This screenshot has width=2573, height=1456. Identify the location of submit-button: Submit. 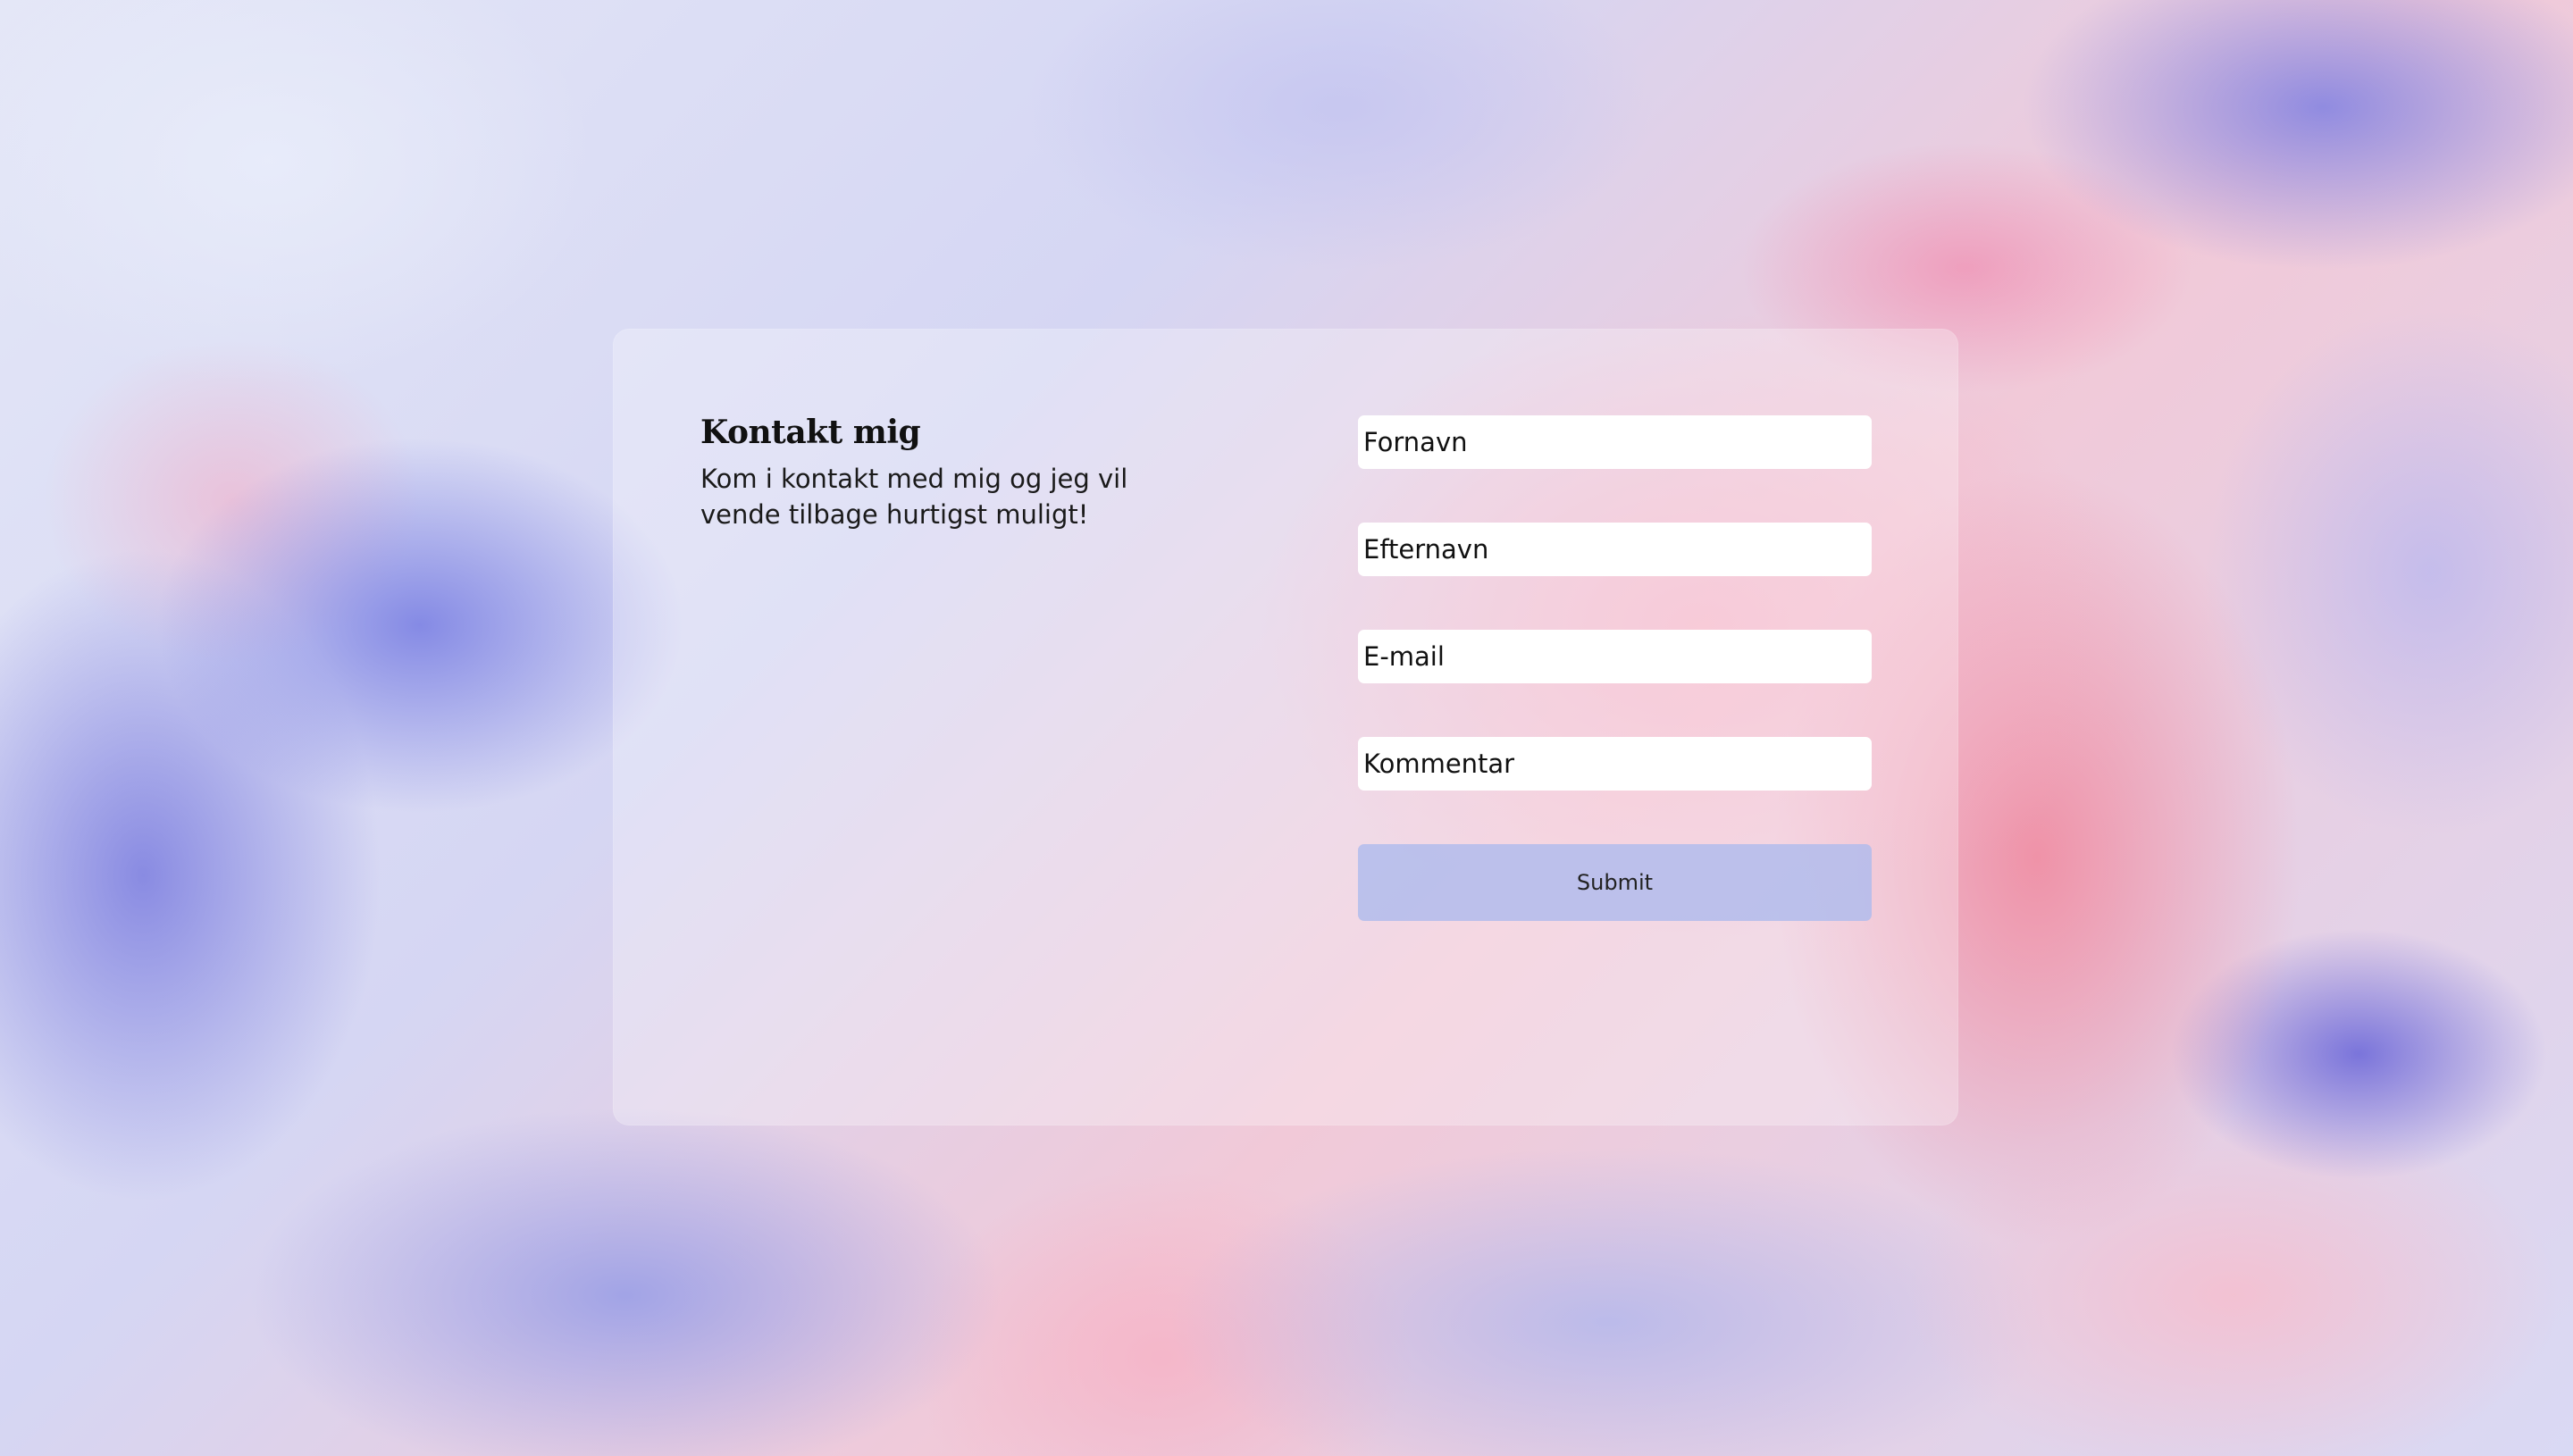
(1615, 882).